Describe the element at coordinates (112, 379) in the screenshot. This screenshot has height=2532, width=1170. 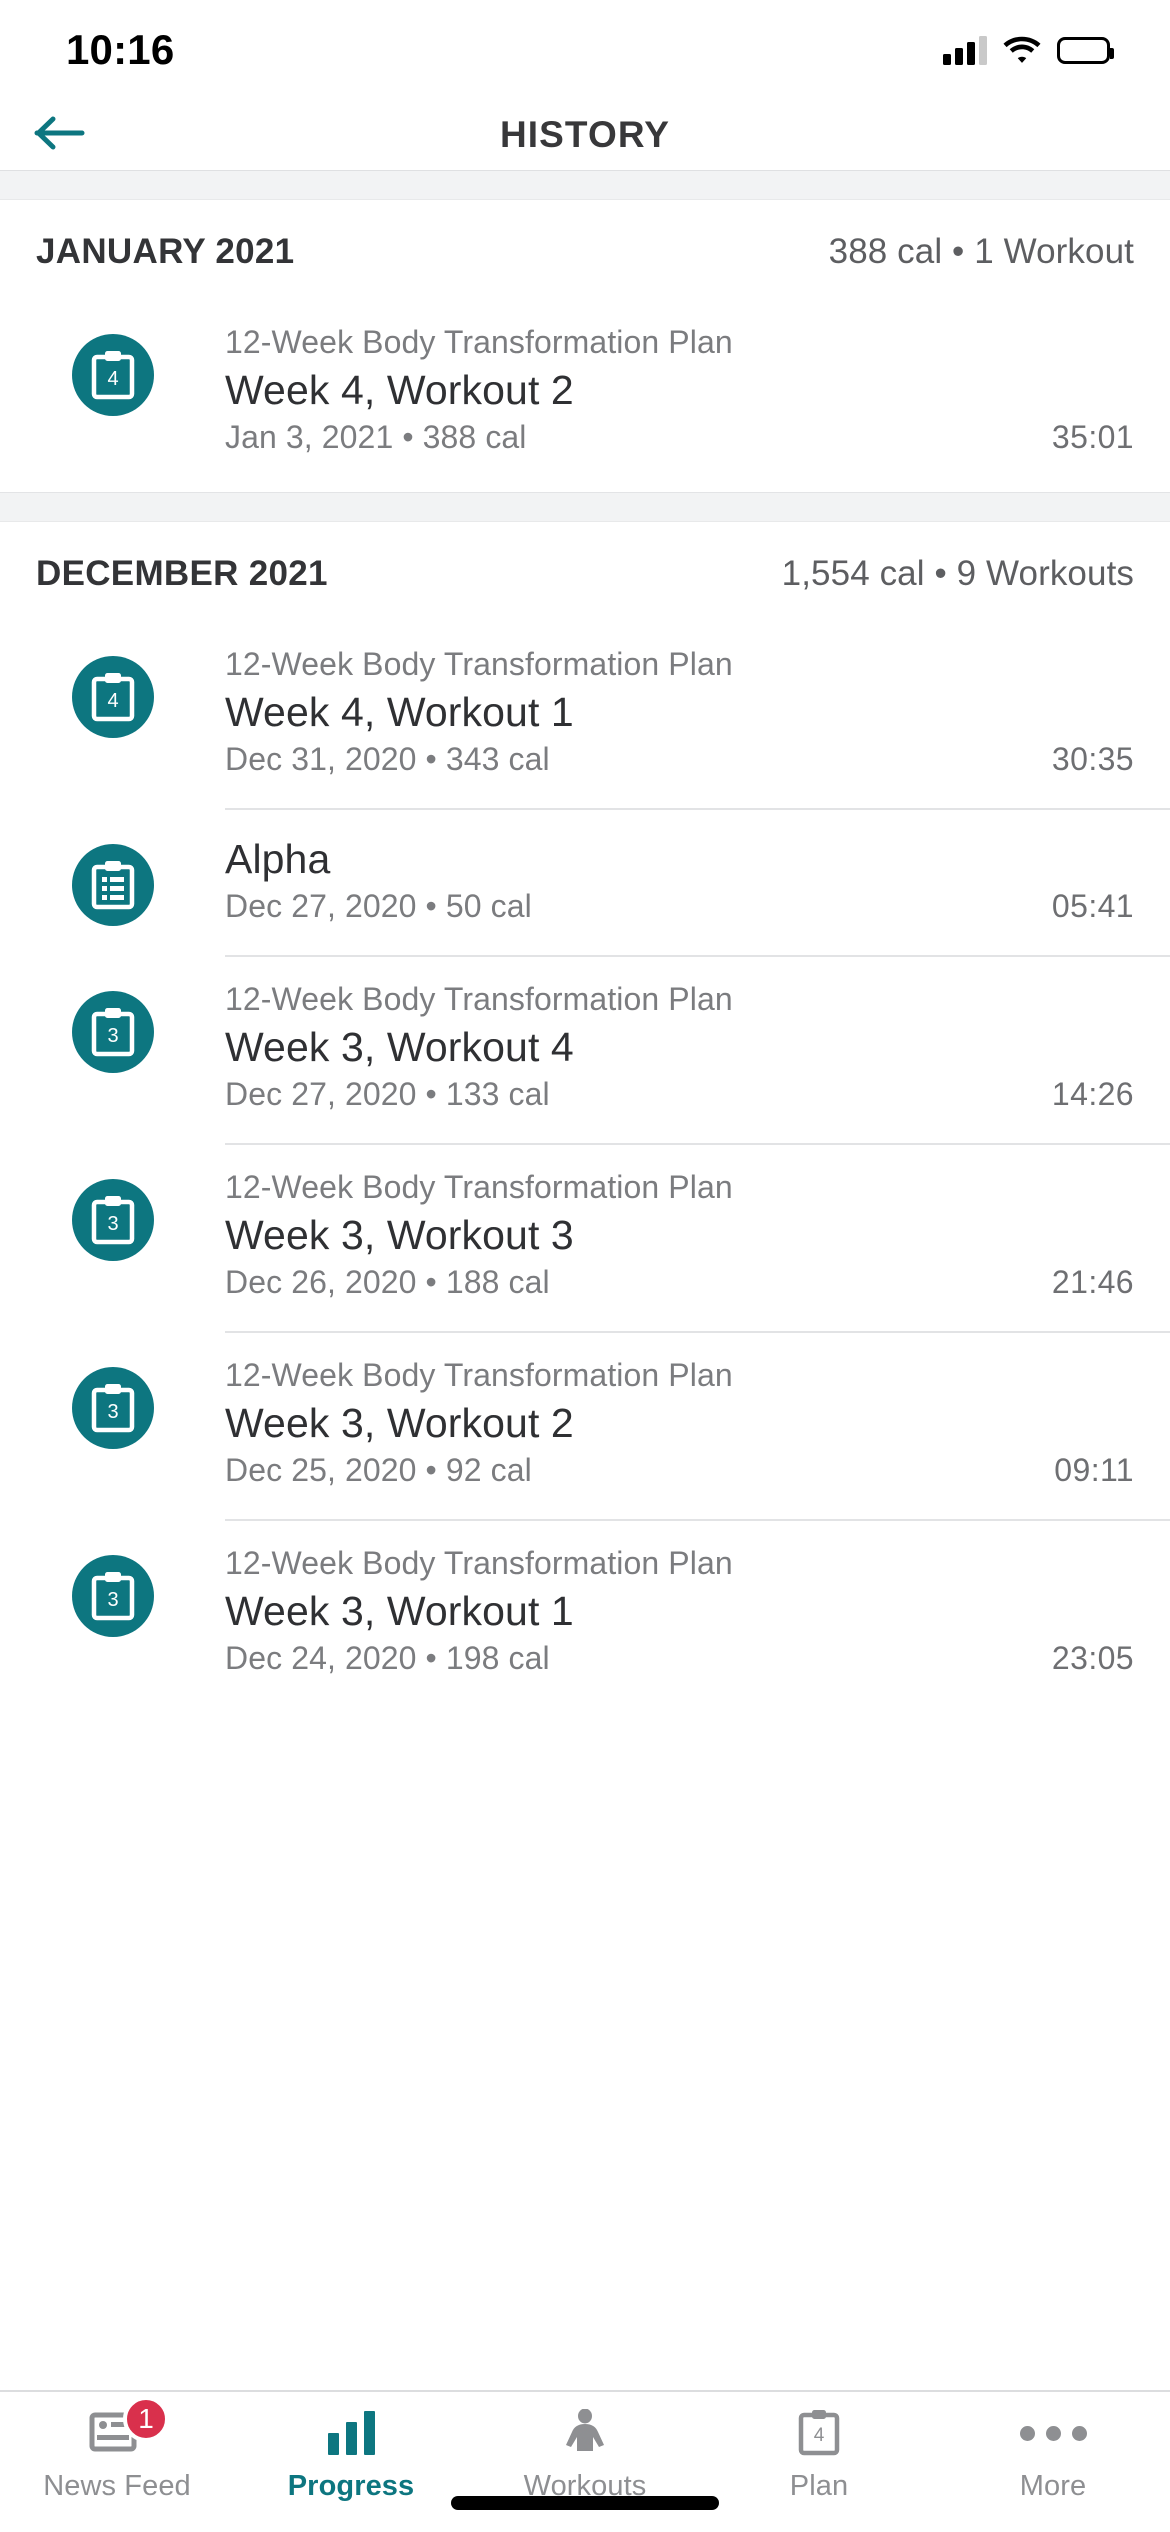
I see `week-number: 4` at that location.